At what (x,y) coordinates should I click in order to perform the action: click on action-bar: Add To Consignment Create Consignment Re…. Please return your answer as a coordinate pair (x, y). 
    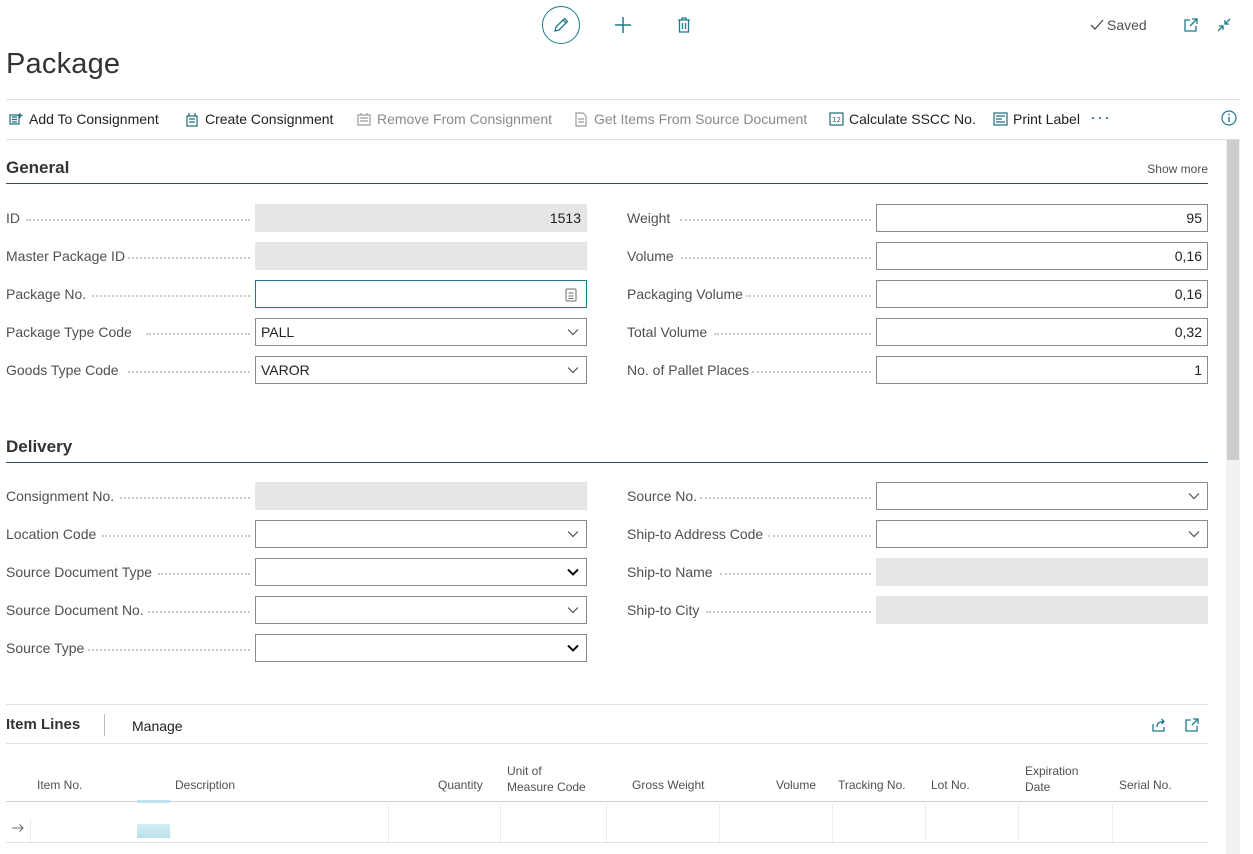
    Looking at the image, I should click on (623, 119).